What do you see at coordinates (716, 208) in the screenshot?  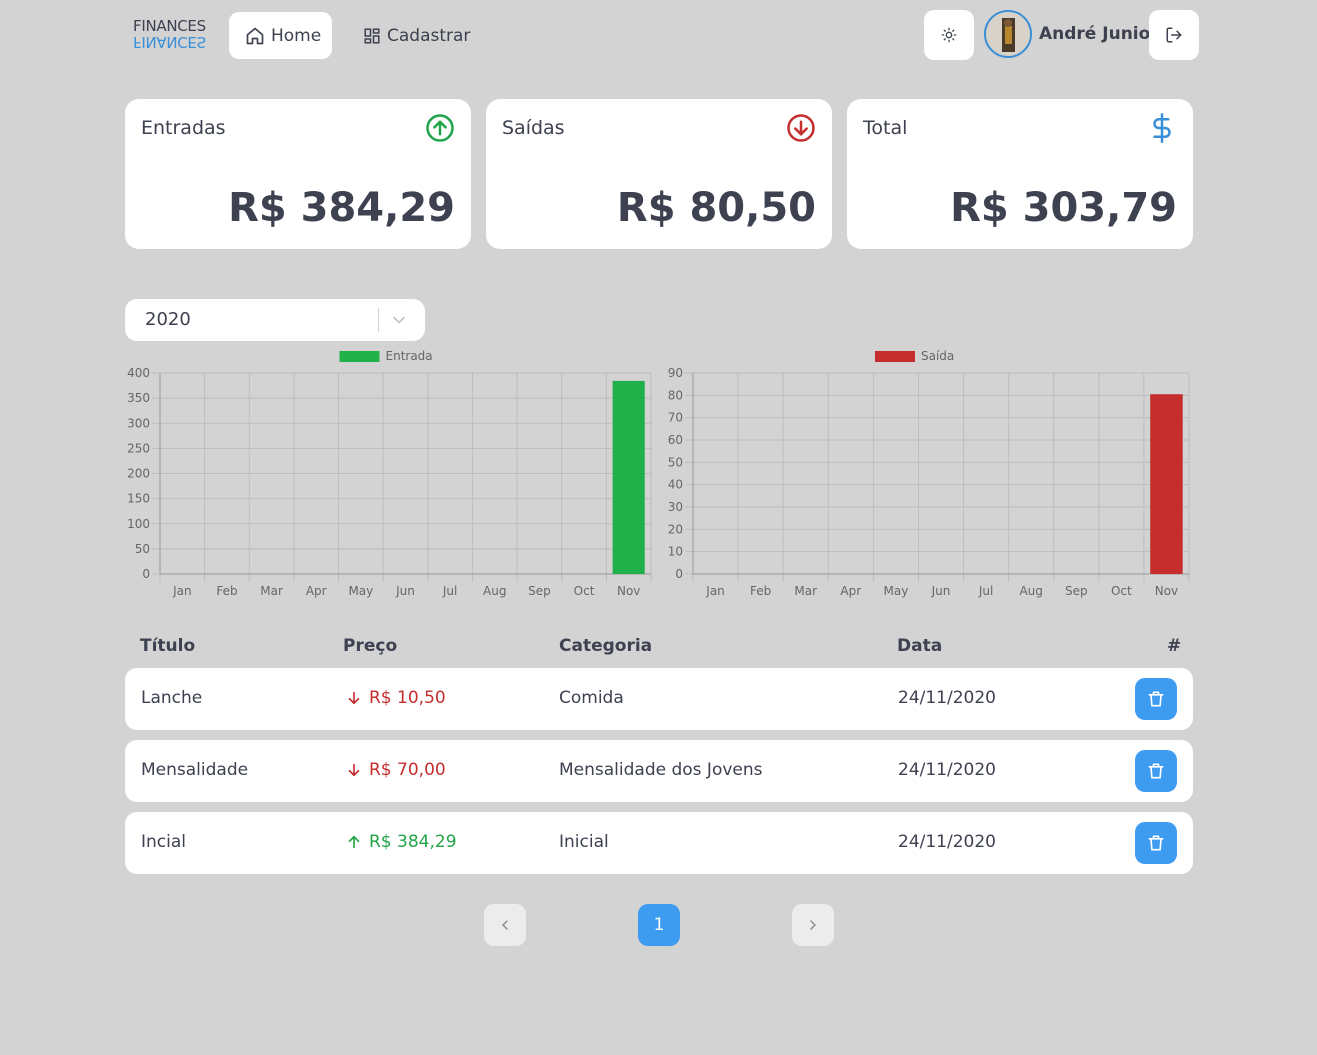 I see `expense-value: R$ 80,50` at bounding box center [716, 208].